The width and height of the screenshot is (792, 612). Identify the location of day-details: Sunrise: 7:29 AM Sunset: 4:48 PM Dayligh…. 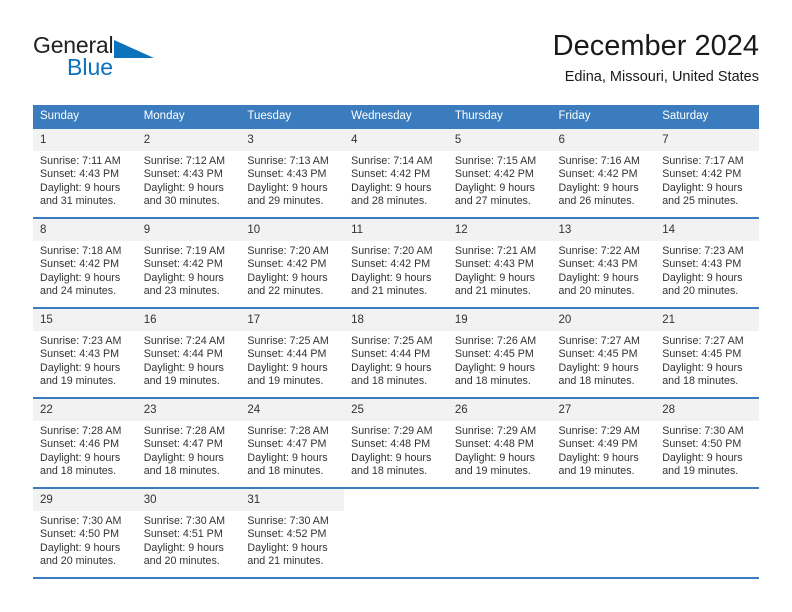
(500, 450).